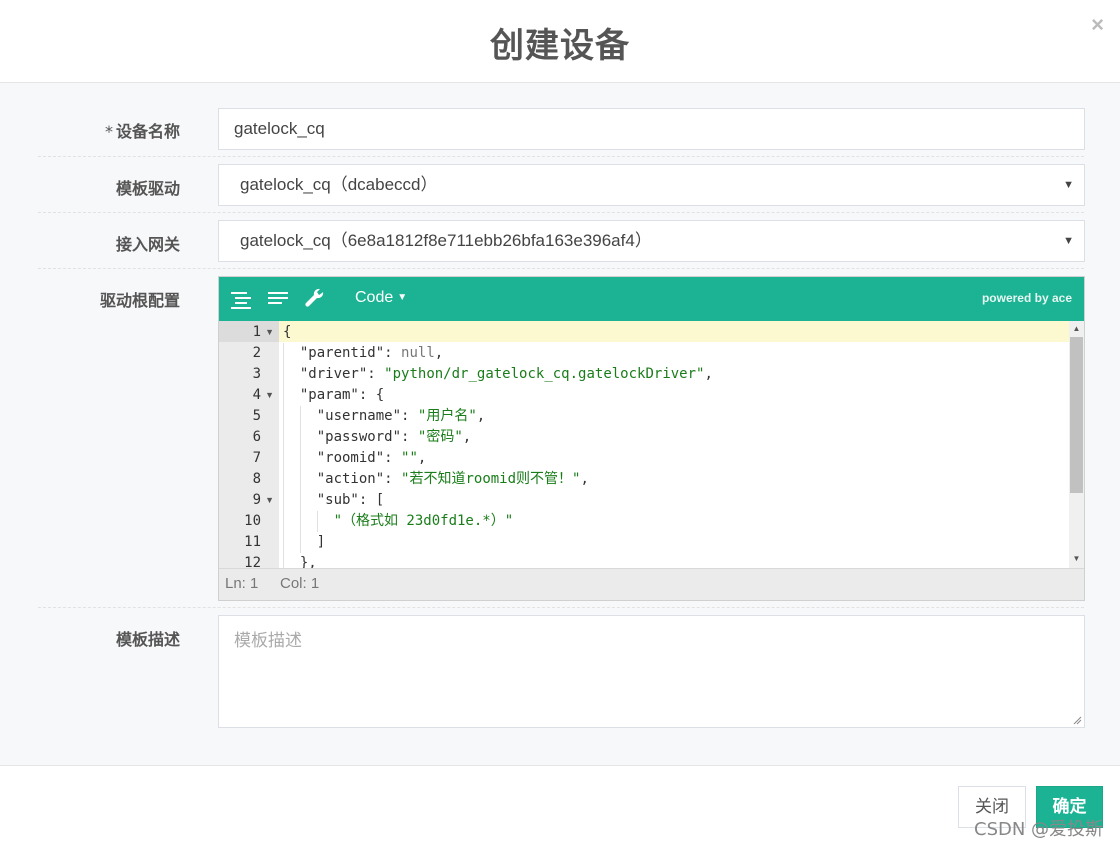 This screenshot has height=846, width=1120. Describe the element at coordinates (252, 561) in the screenshot. I see `line-number: 12` at that location.